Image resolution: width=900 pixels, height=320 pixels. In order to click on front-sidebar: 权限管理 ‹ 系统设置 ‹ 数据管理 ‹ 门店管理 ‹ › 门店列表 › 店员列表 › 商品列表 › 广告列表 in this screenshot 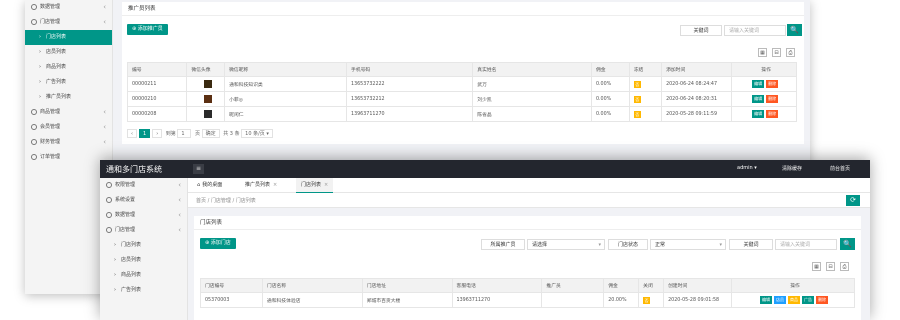, I will do `click(144, 249)`.